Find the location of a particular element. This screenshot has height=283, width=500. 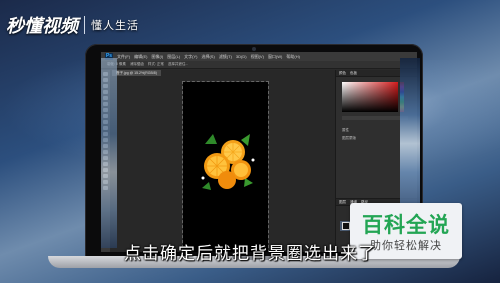

menu-type: 文字(Y) is located at coordinates (190, 57).